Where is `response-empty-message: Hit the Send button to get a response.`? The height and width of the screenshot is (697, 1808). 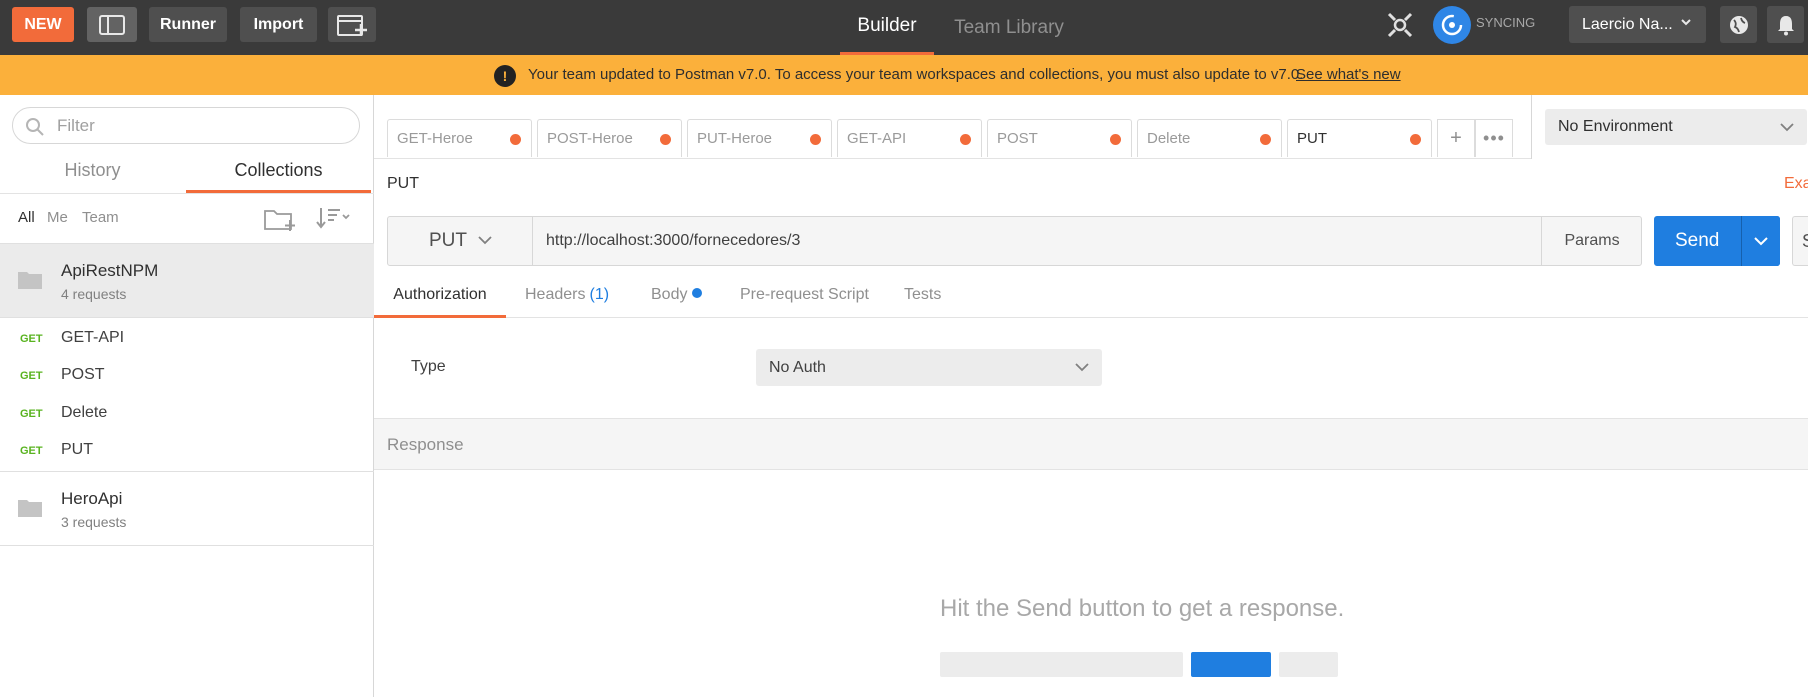 response-empty-message: Hit the Send button to get a response. is located at coordinates (1142, 608).